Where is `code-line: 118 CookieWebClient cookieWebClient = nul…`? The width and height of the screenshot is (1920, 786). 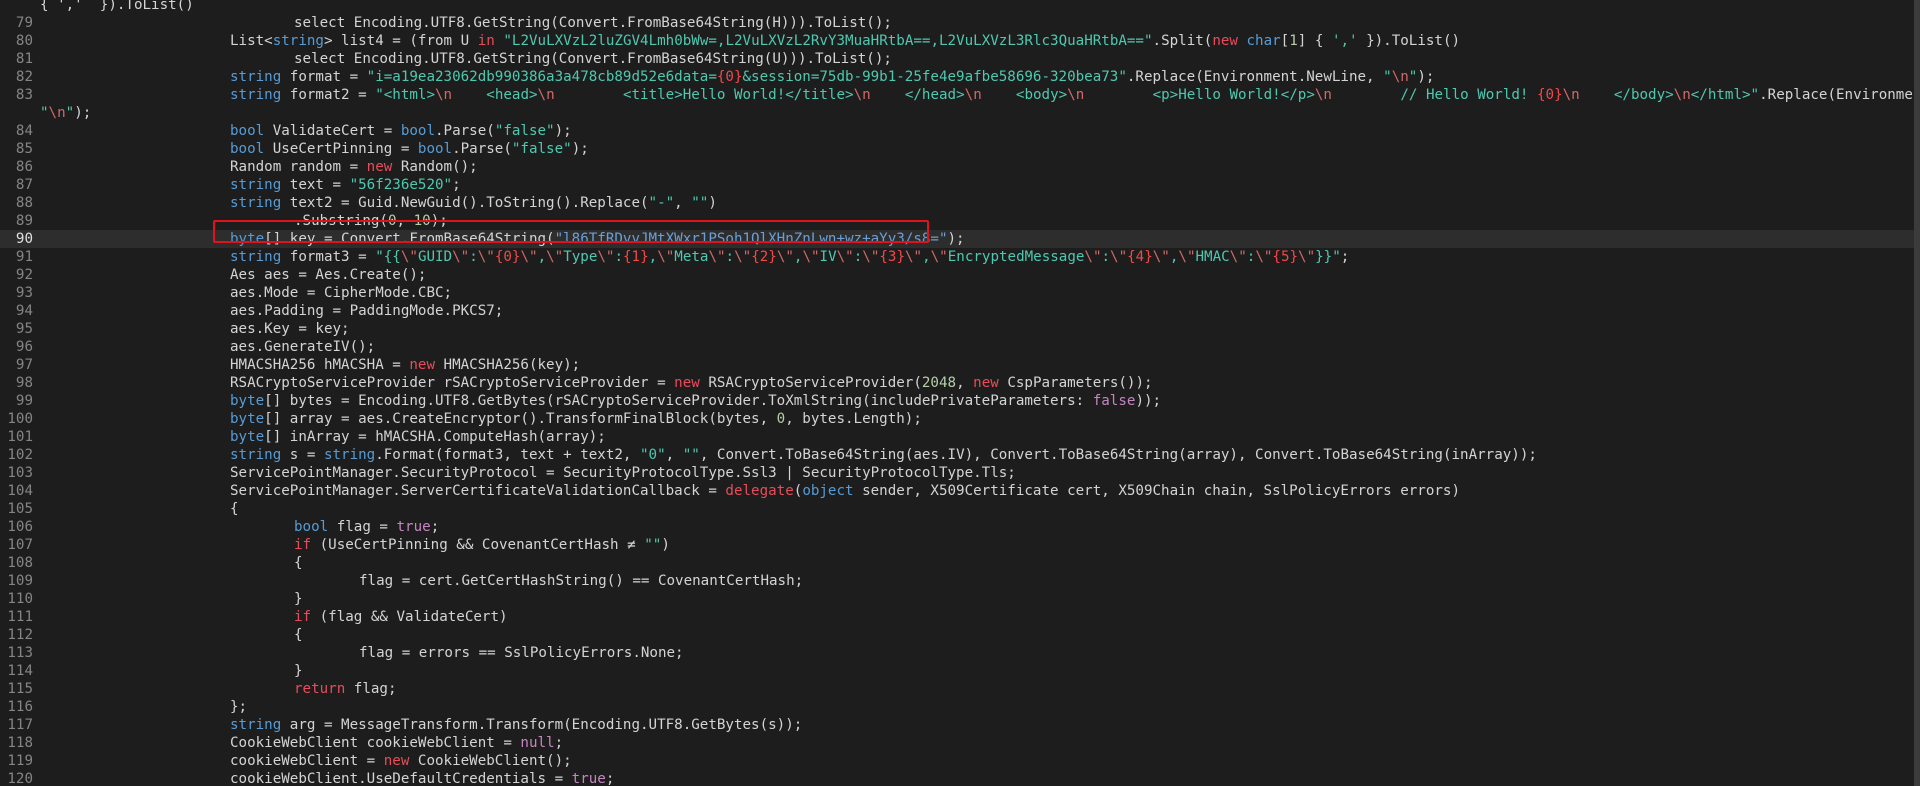 code-line: 118 CookieWebClient cookieWebClient = nul… is located at coordinates (960, 743).